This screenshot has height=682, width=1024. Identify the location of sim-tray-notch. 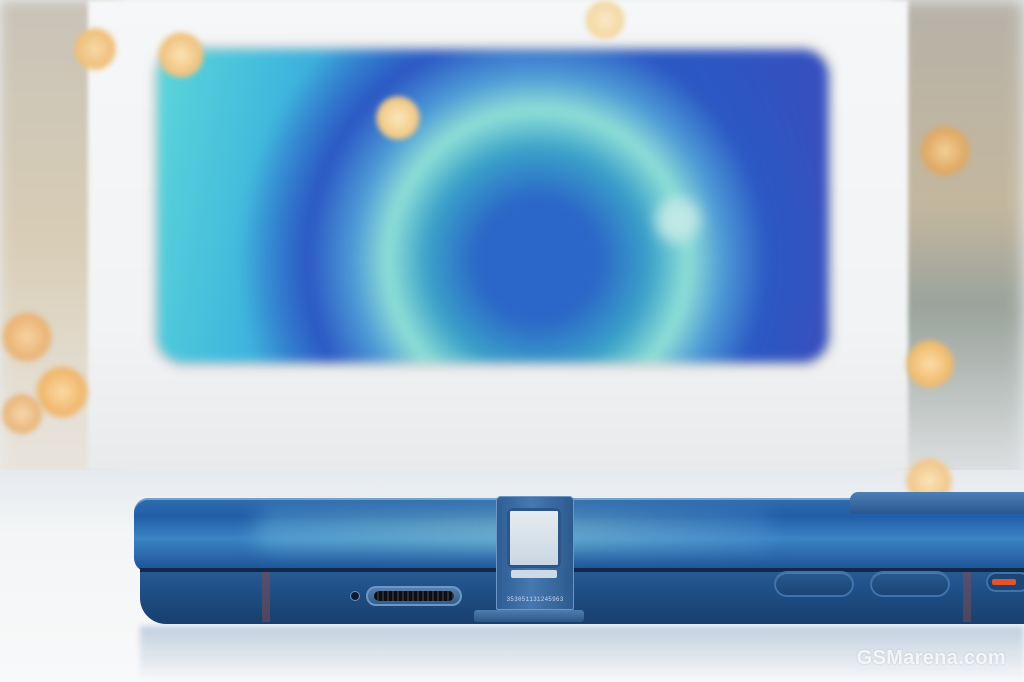
(534, 574).